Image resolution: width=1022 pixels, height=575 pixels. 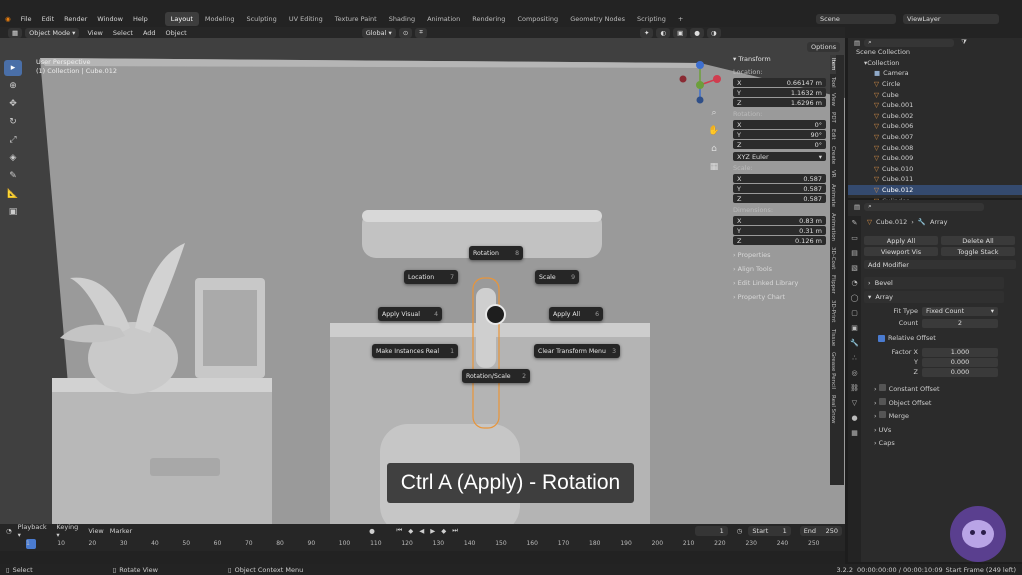 What do you see at coordinates (940, 264) in the screenshot?
I see `add-modifier-button: Add Modifier` at bounding box center [940, 264].